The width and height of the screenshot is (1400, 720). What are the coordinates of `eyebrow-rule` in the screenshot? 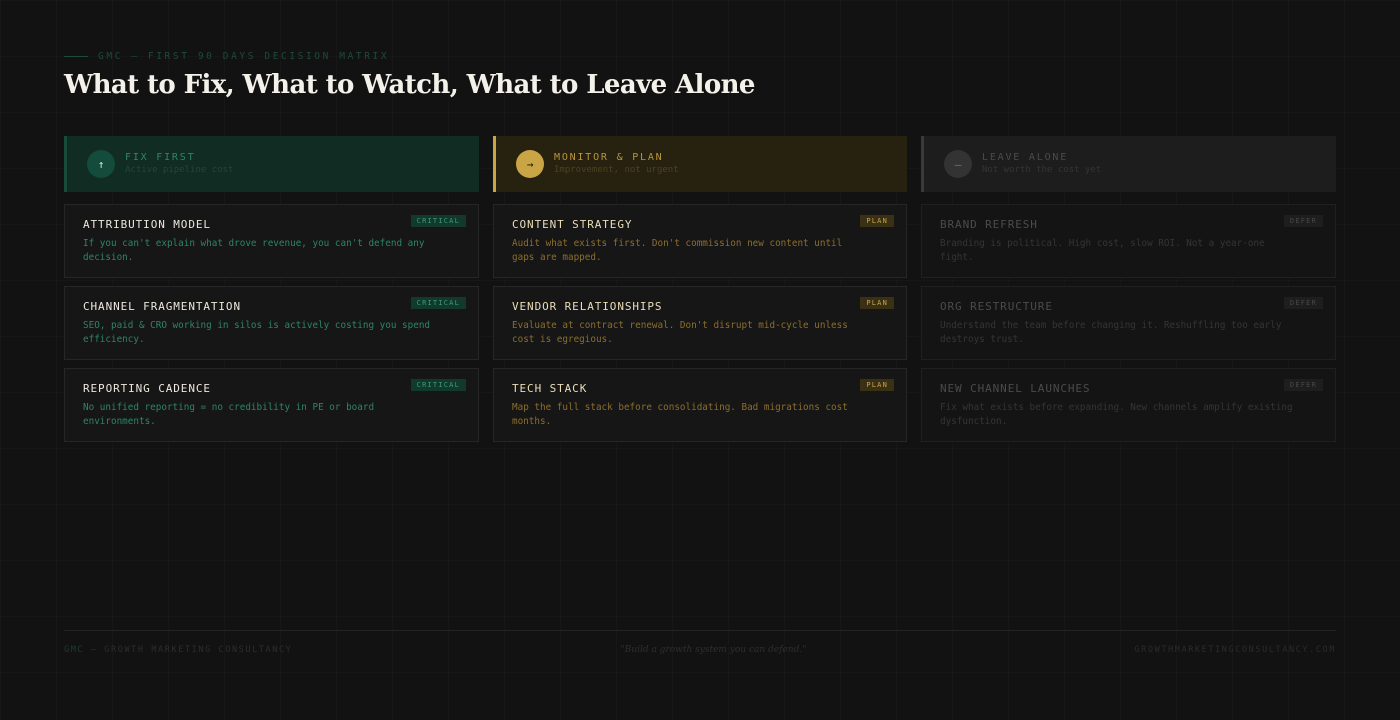 It's located at (76, 56).